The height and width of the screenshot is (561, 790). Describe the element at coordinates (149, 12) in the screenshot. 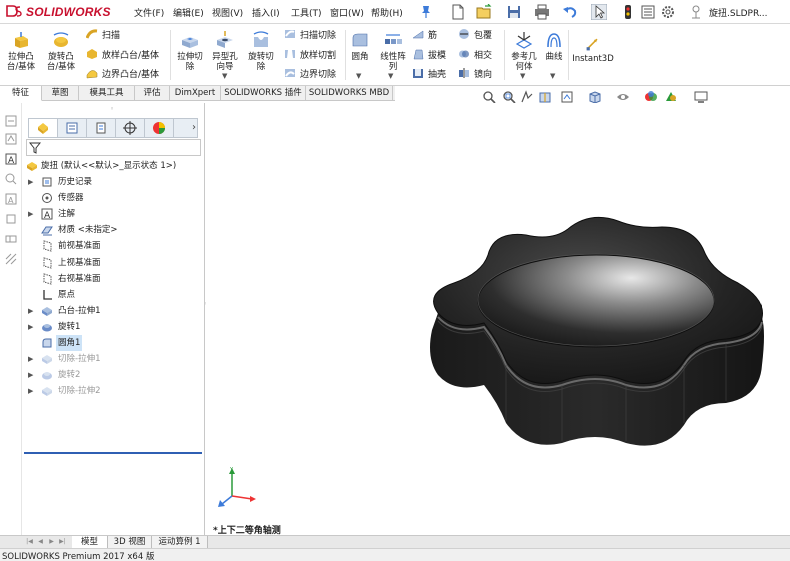

I see `menu-file: 文件(F)` at that location.